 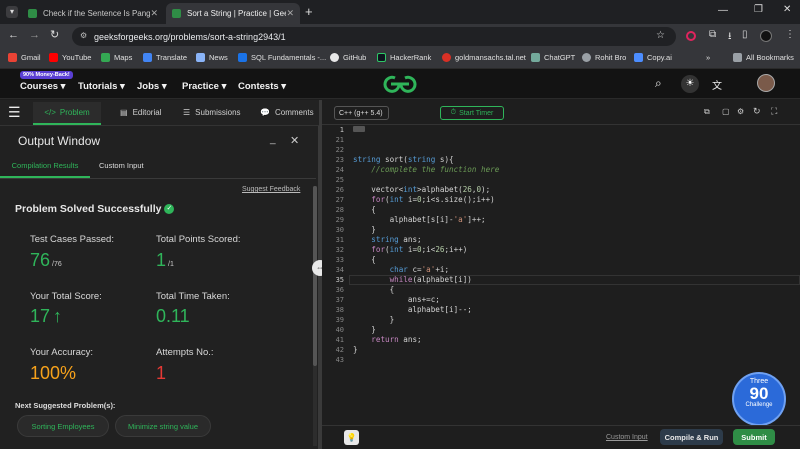 What do you see at coordinates (364, 259) in the screenshot?
I see `code-line: {` at bounding box center [364, 259].